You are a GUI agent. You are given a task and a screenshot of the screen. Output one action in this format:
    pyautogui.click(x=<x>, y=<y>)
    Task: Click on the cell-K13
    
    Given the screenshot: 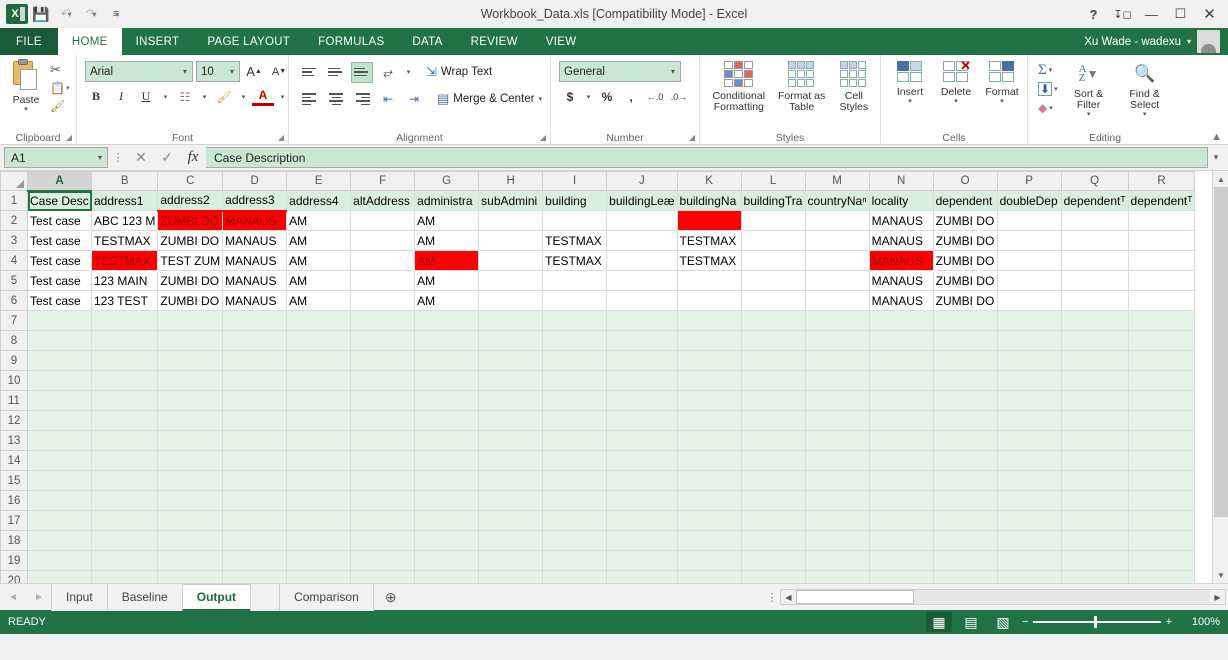 What is the action you would take?
    pyautogui.click(x=709, y=440)
    